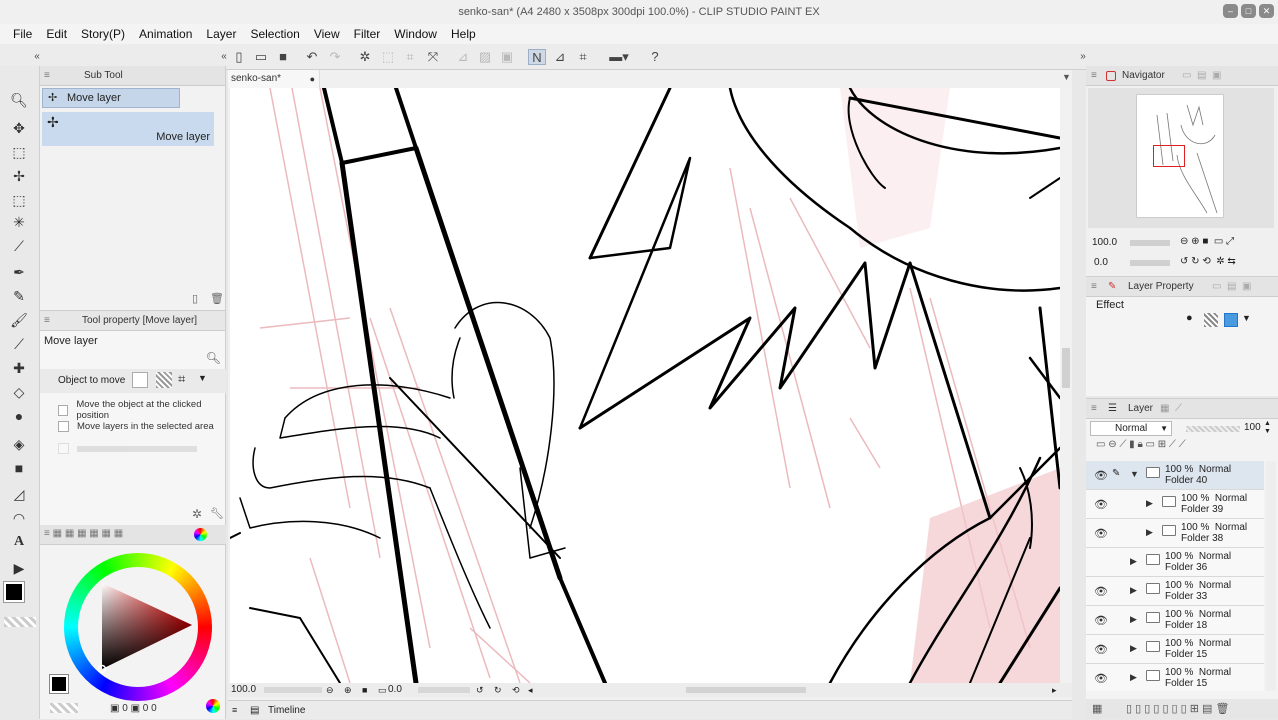 This screenshot has width=1278, height=720. I want to click on transform-icon: ⤧, so click(433, 57).